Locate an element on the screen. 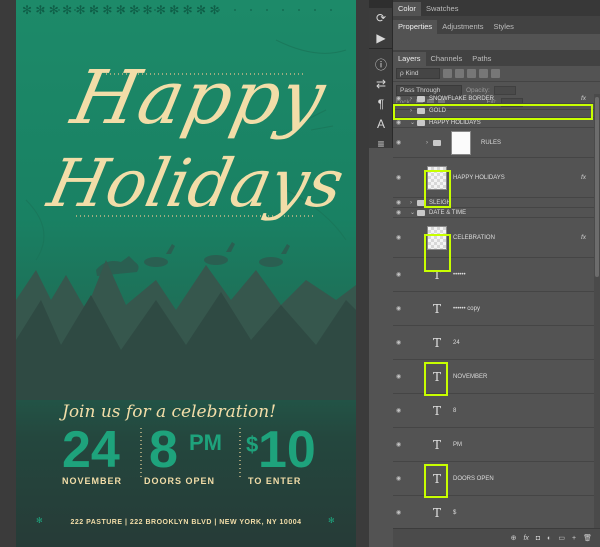  poster-price: 10 is located at coordinates (287, 450).